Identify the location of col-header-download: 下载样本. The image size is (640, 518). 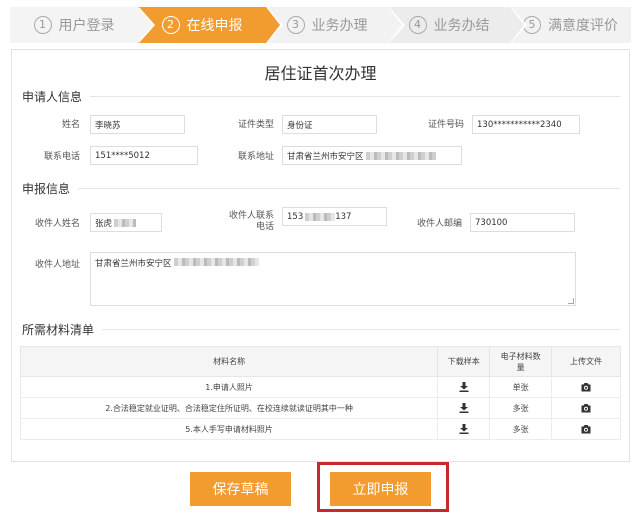
(464, 361).